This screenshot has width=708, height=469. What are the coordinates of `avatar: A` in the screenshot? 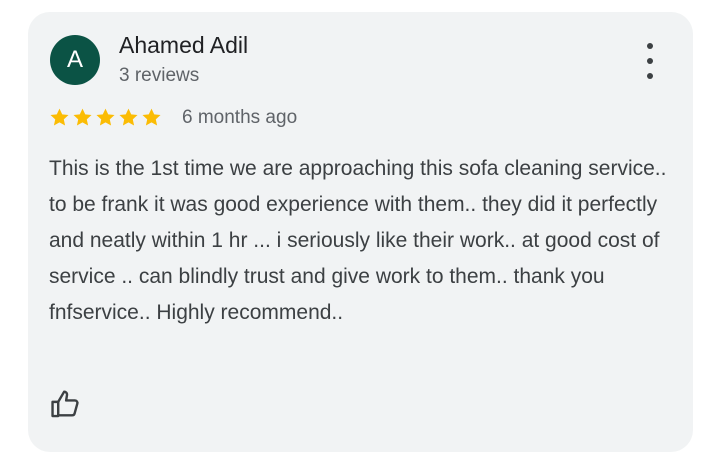 It's located at (75, 60).